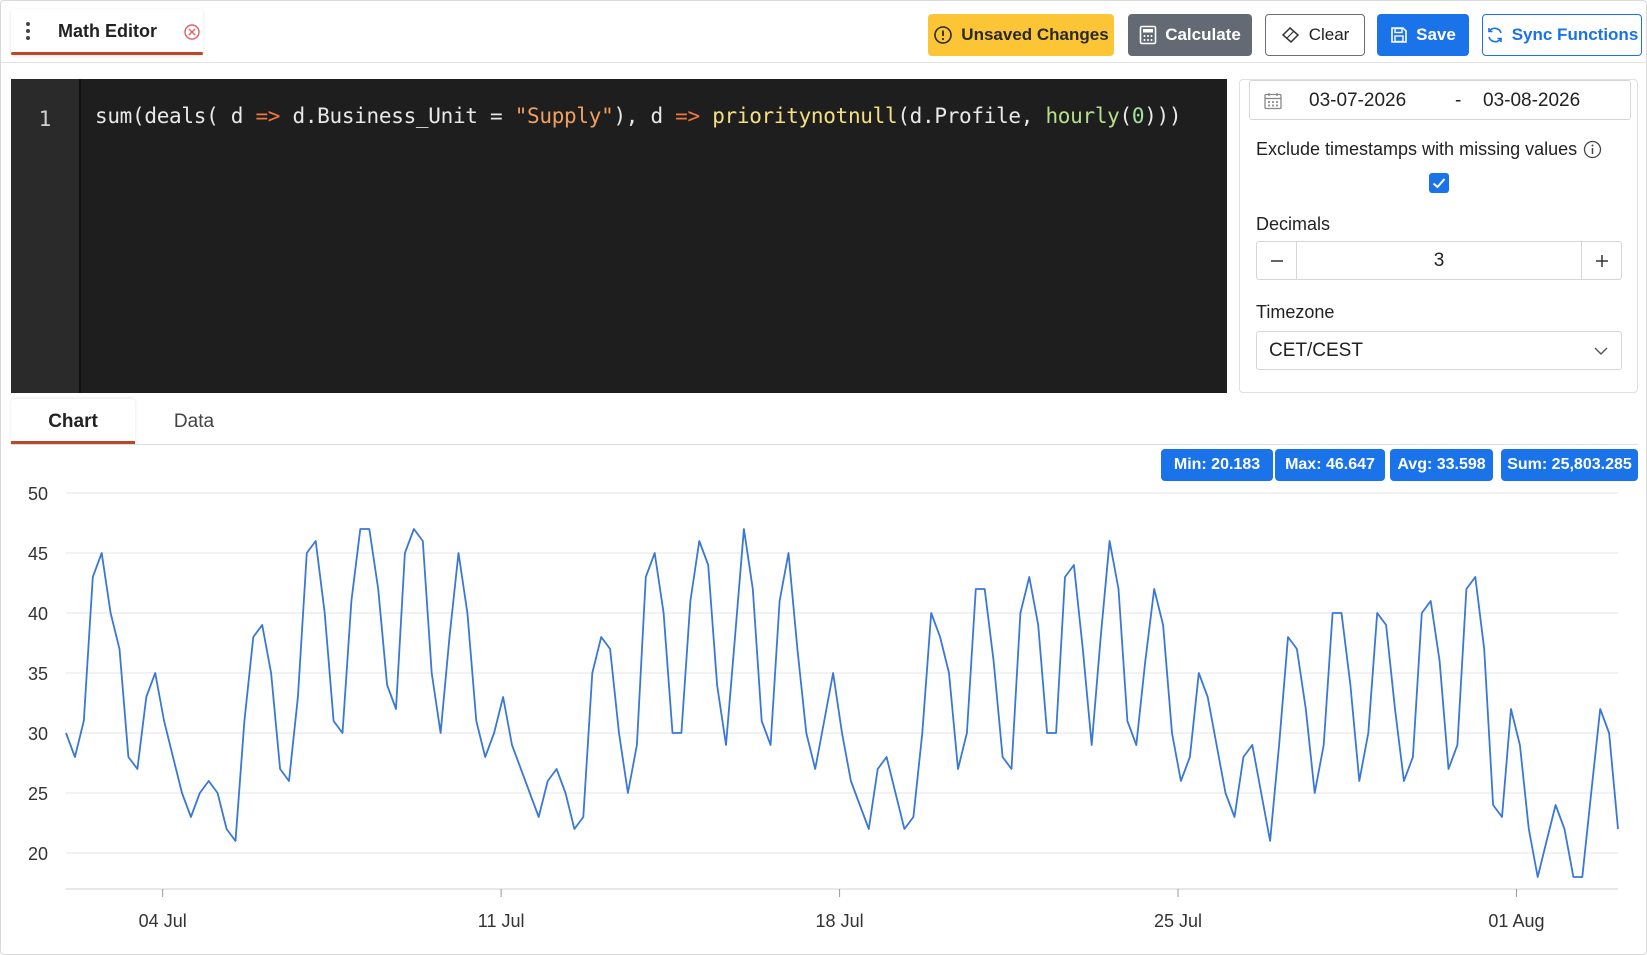 Image resolution: width=1647 pixels, height=955 pixels. Describe the element at coordinates (1592, 149) in the screenshot. I see `info-icon` at that location.